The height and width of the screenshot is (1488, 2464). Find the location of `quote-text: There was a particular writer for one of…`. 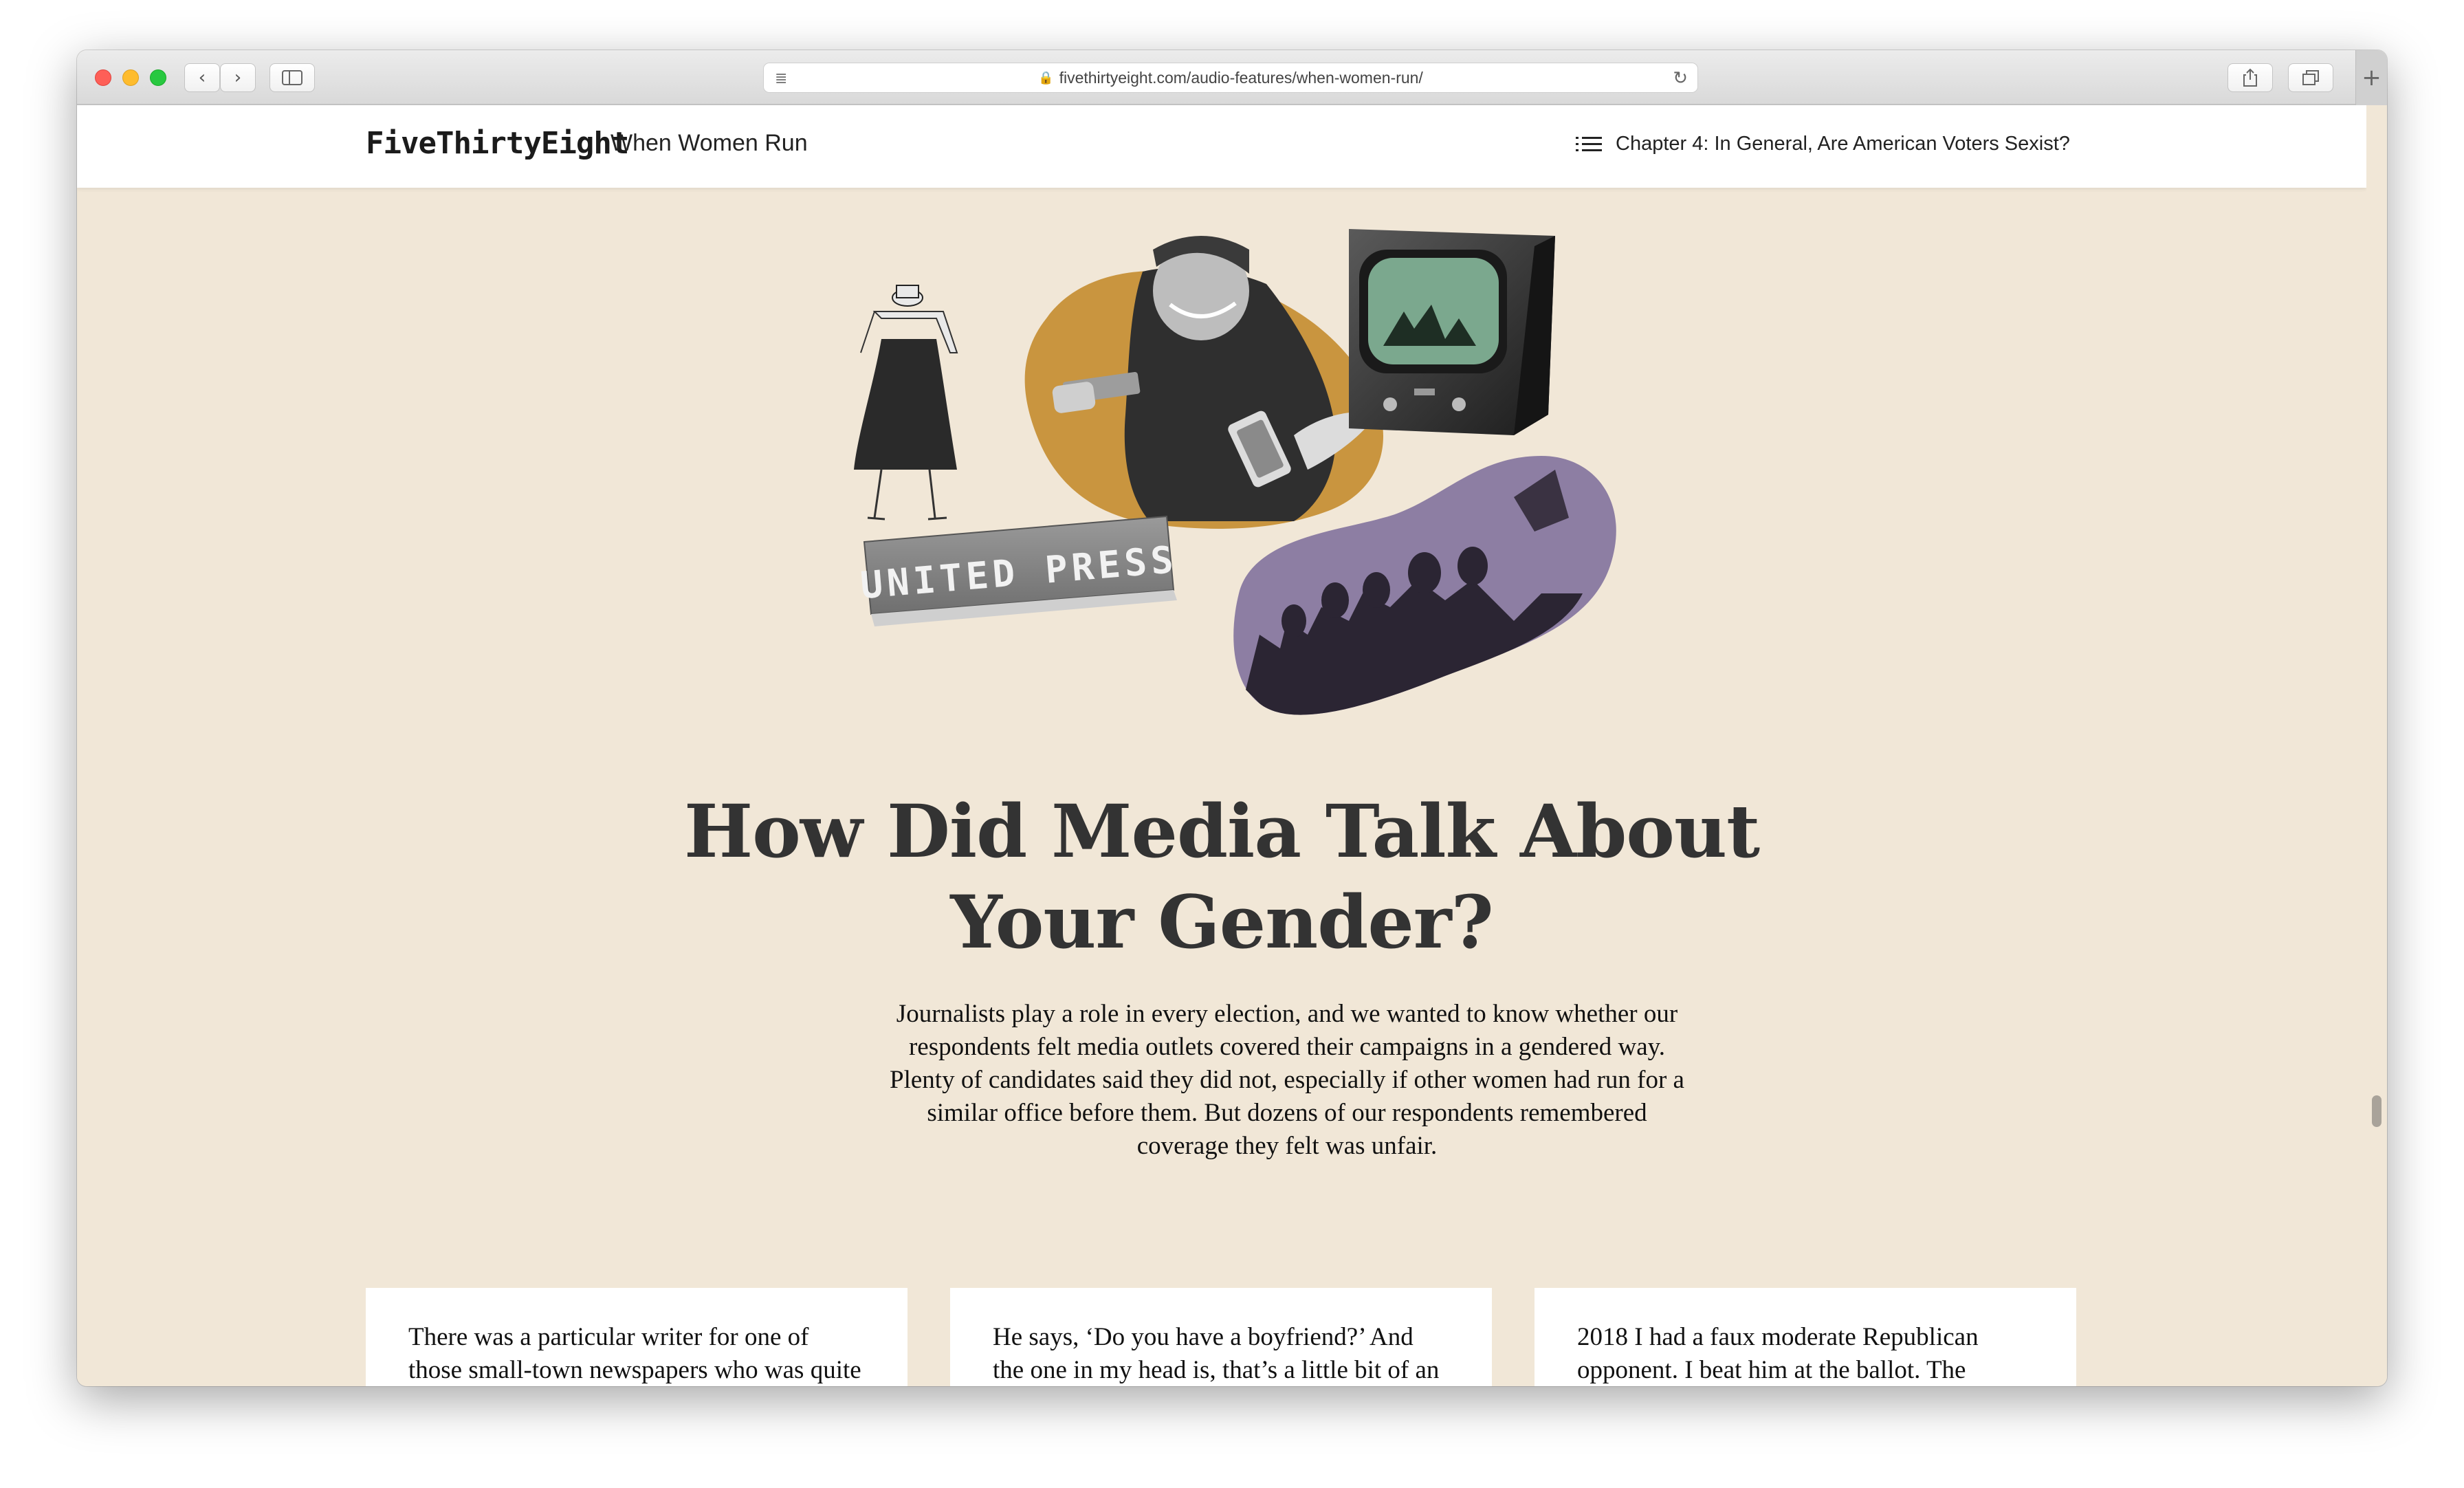

quote-text: There was a particular writer for one of… is located at coordinates (634, 1353).